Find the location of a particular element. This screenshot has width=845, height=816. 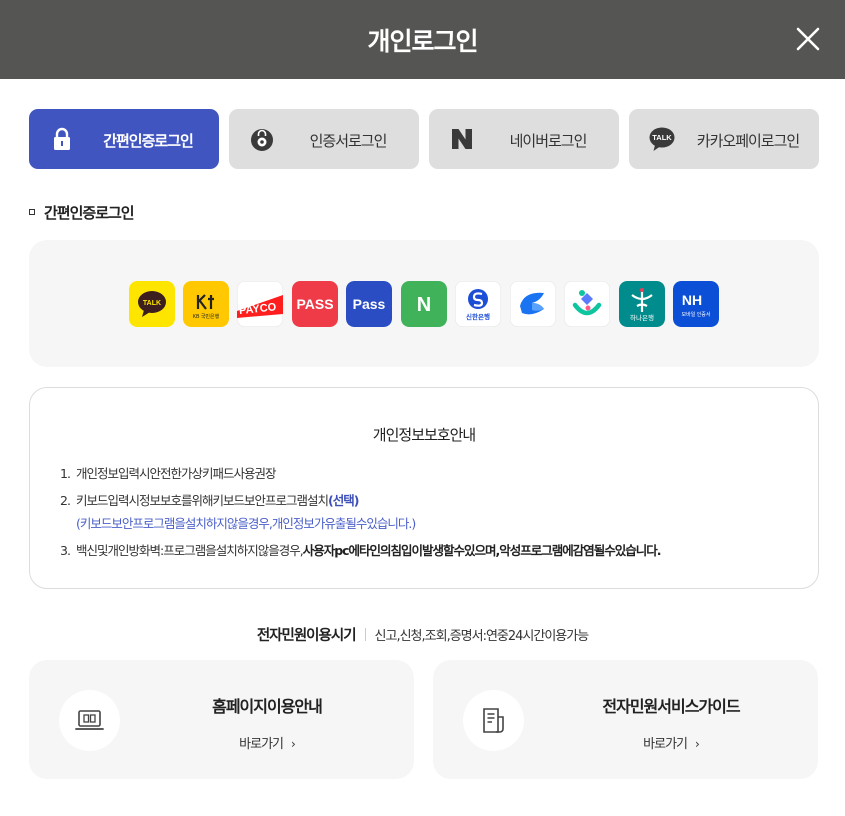

homepage-guide-card: 홈페이지이용안내 바로가기 › is located at coordinates (221, 719).